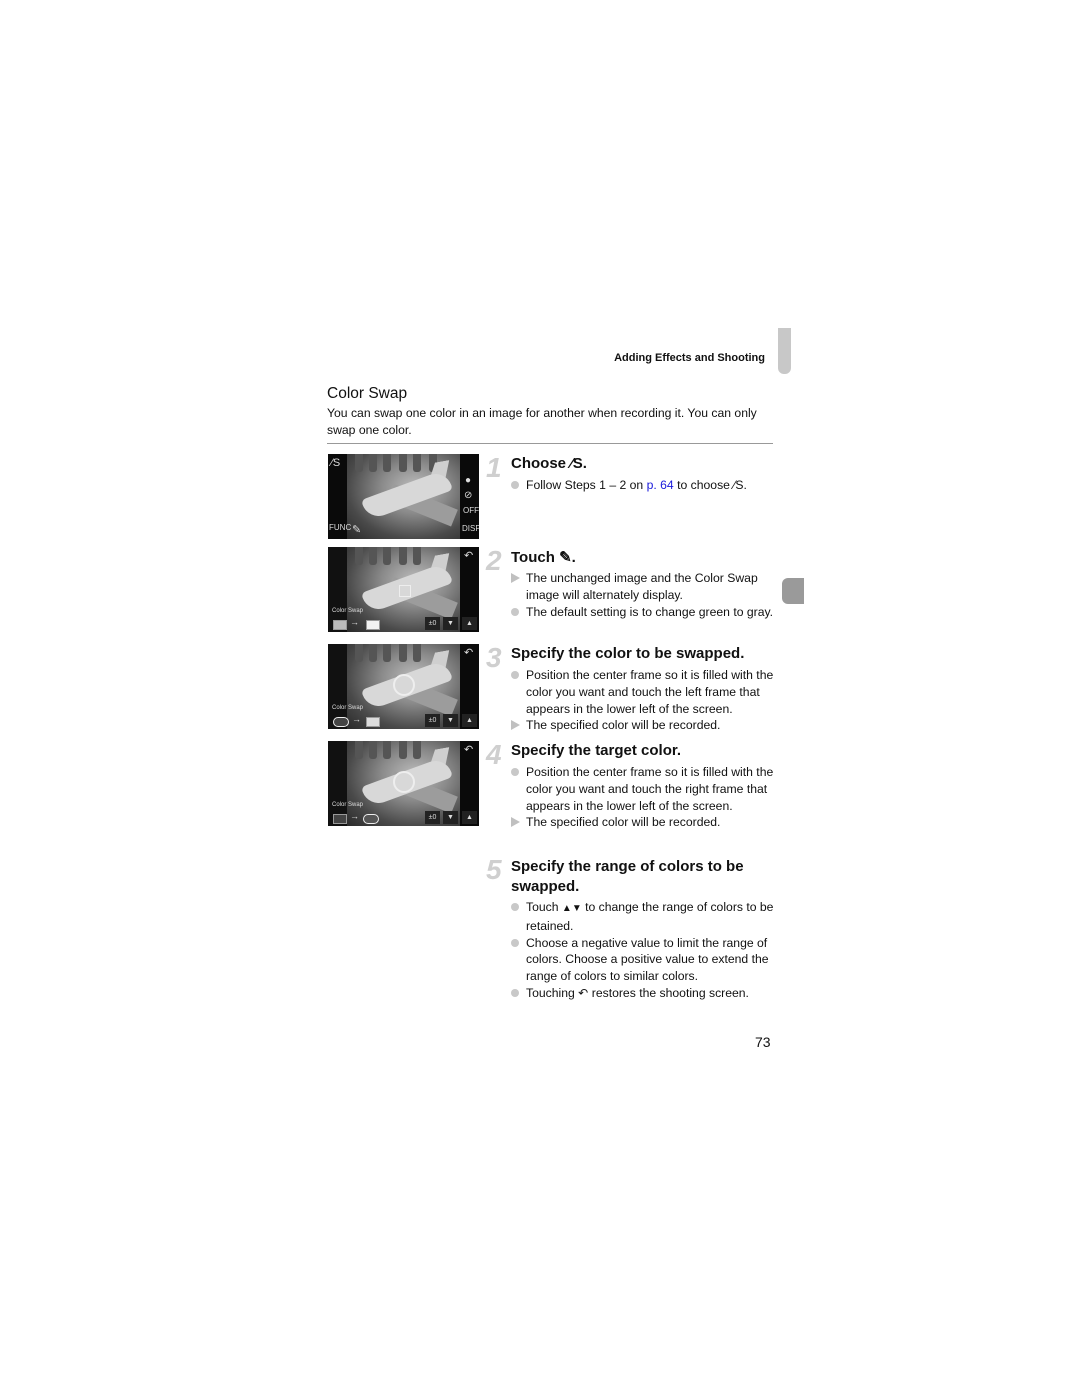 This screenshot has height=1397, width=1080. I want to click on camera-screen-4: ↶ Color Swap → ±0 ▼ ▲, so click(403, 783).